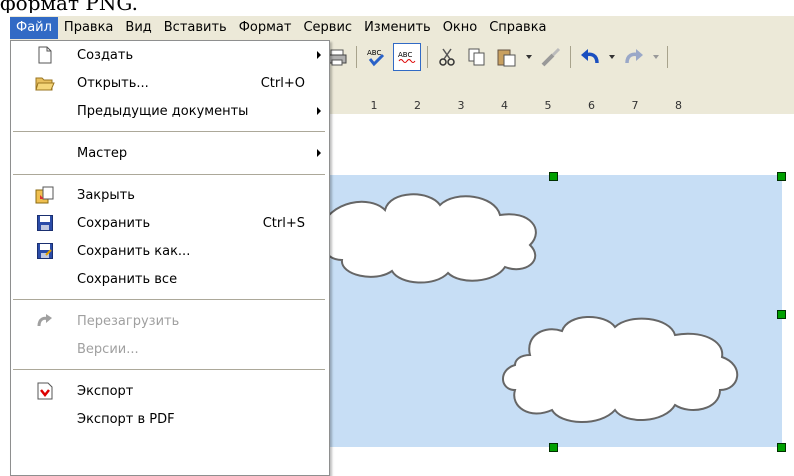 This screenshot has height=476, width=794. Describe the element at coordinates (127, 279) in the screenshot. I see `menu-item-label: Сохранить все` at that location.